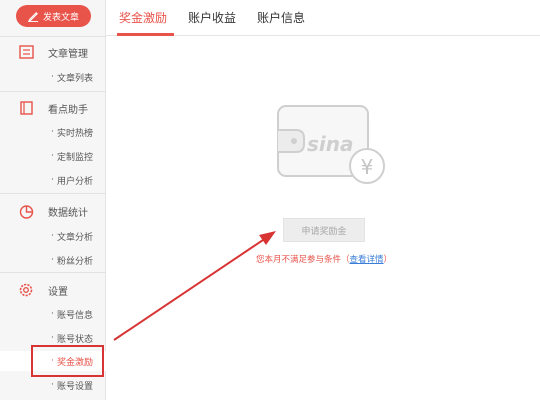 The image size is (540, 400). I want to click on sidebar-item-label: 账号状态, so click(75, 340).